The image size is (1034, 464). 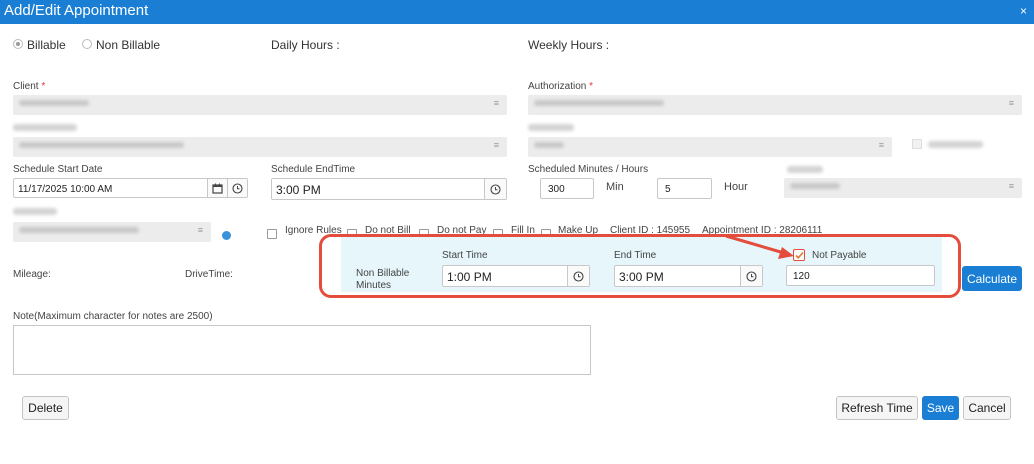 What do you see at coordinates (217, 188) in the screenshot?
I see `calendar-icon` at bounding box center [217, 188].